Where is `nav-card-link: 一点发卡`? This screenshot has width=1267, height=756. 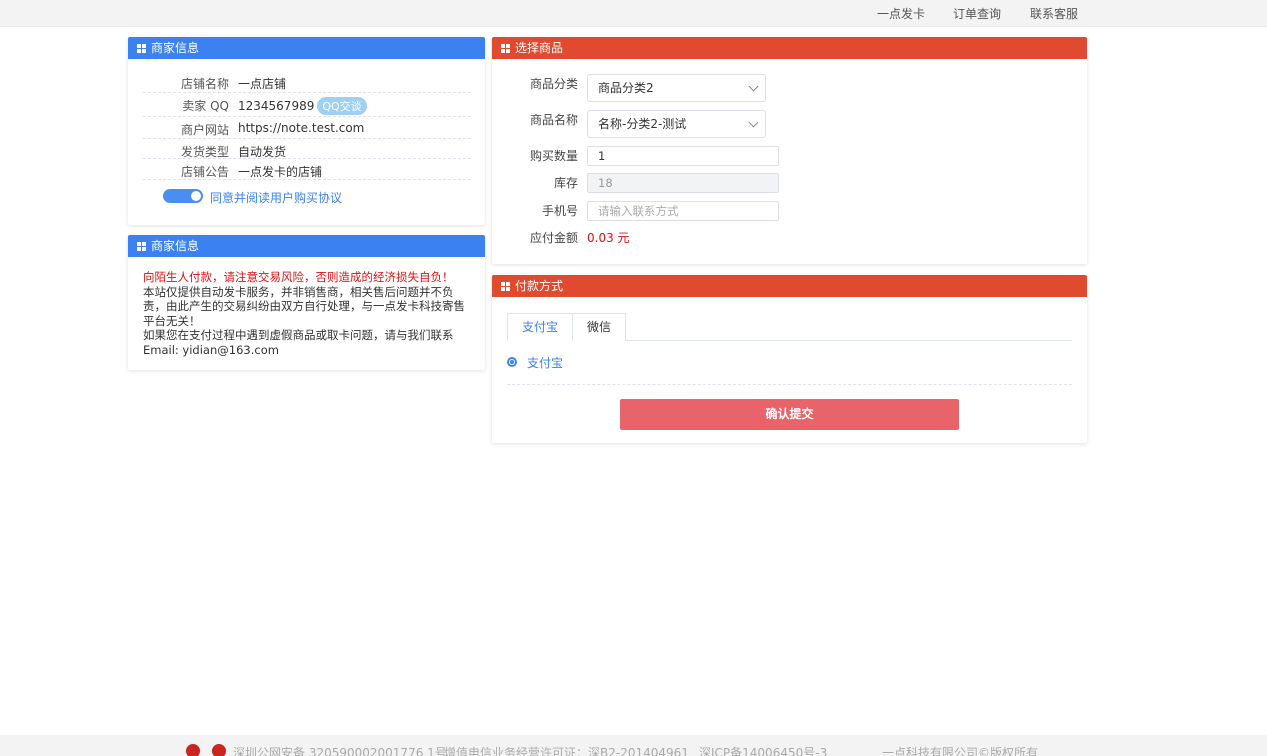 nav-card-link: 一点发卡 is located at coordinates (901, 13).